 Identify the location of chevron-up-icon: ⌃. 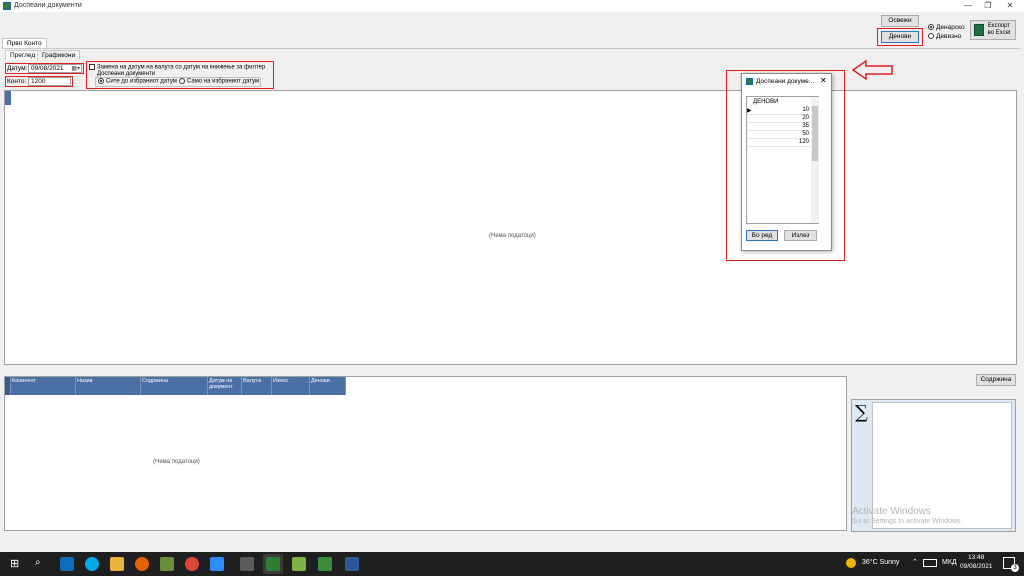
(915, 562).